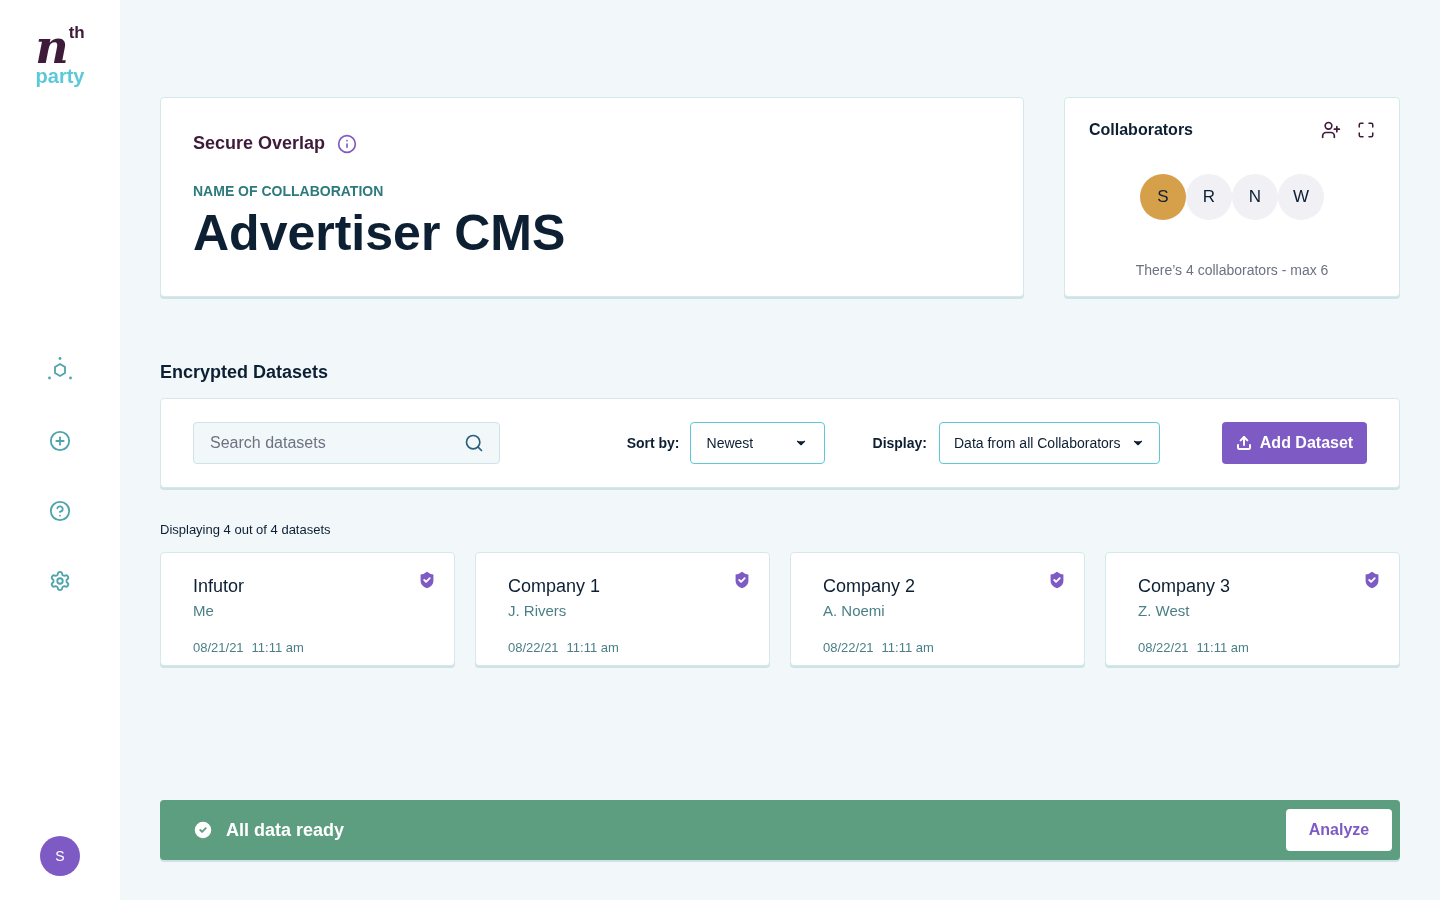  I want to click on upload-icon, so click(1243, 443).